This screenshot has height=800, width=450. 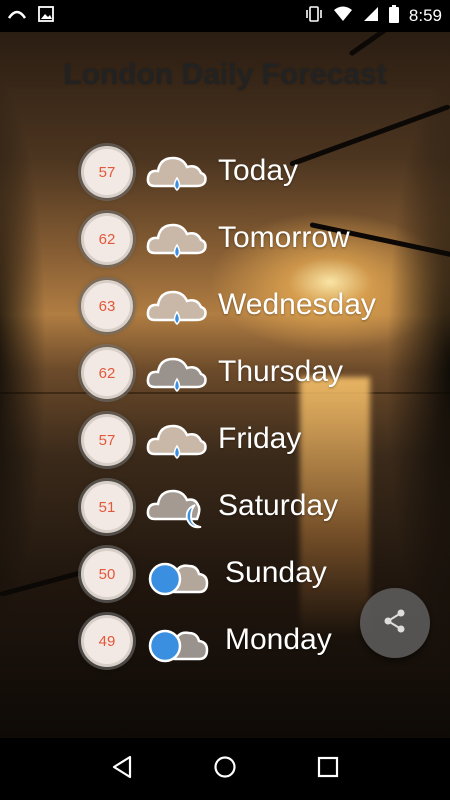 What do you see at coordinates (107, 641) in the screenshot?
I see `temp-badge: 49` at bounding box center [107, 641].